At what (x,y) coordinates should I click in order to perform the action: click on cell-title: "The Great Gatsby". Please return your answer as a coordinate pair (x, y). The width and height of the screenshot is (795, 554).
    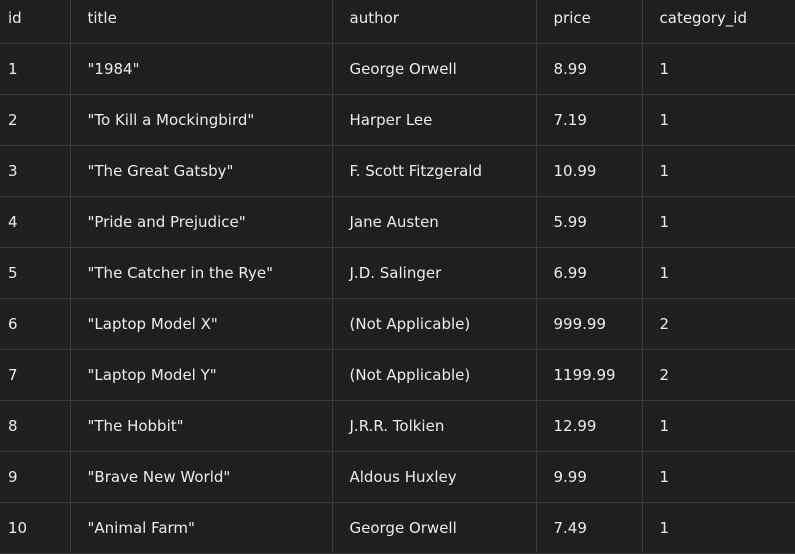
    Looking at the image, I should click on (201, 171).